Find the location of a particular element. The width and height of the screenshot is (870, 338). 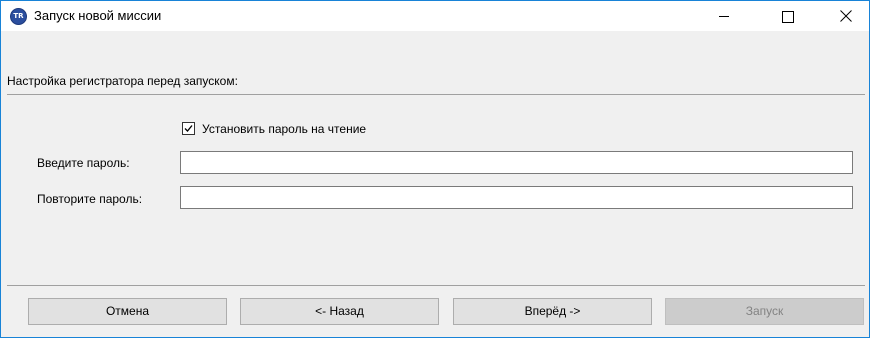

section-header: Настройка регистратора перед запуском: is located at coordinates (122, 81).